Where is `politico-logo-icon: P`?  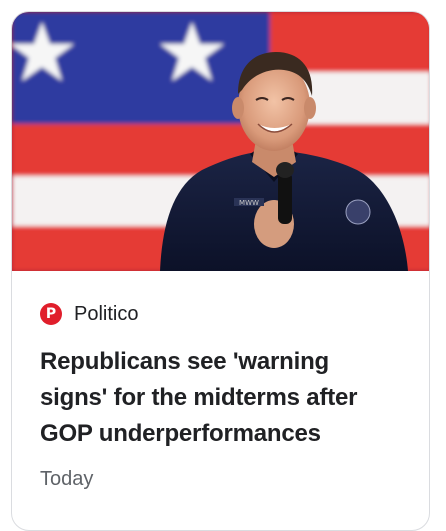
politico-logo-icon: P is located at coordinates (51, 314).